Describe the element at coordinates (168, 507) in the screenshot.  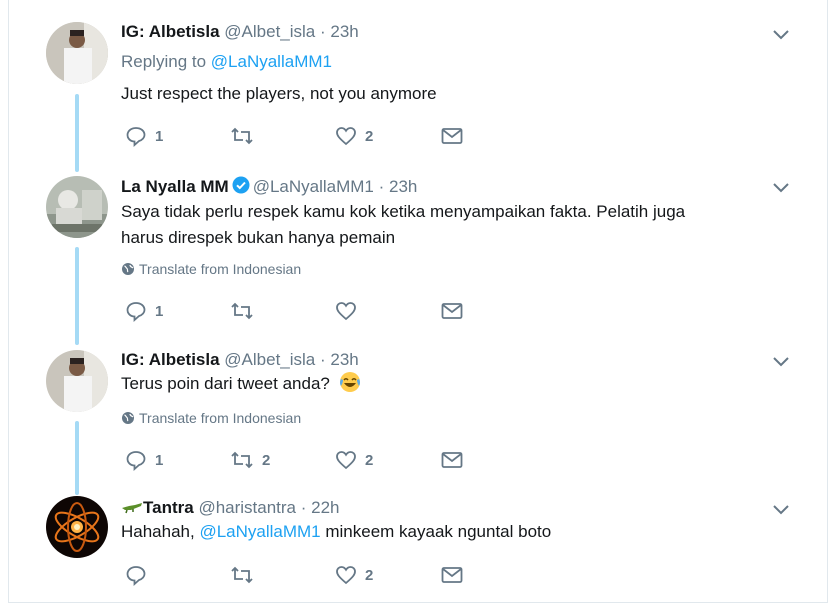
I see `display-name: Tantra` at that location.